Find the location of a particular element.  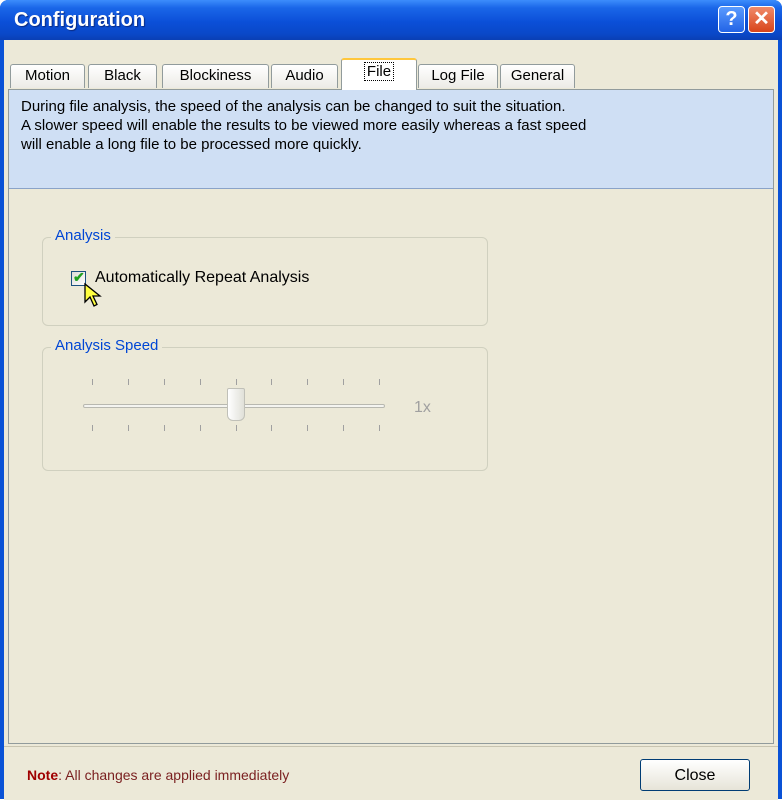

analysis-group: Analysis ✔ Automatically Repeat Analysis is located at coordinates (265, 276).